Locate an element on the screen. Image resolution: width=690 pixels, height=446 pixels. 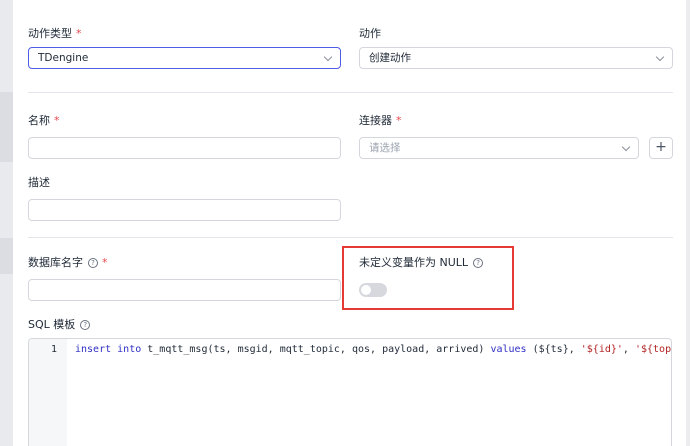
name-label: 名称 * is located at coordinates (44, 120).